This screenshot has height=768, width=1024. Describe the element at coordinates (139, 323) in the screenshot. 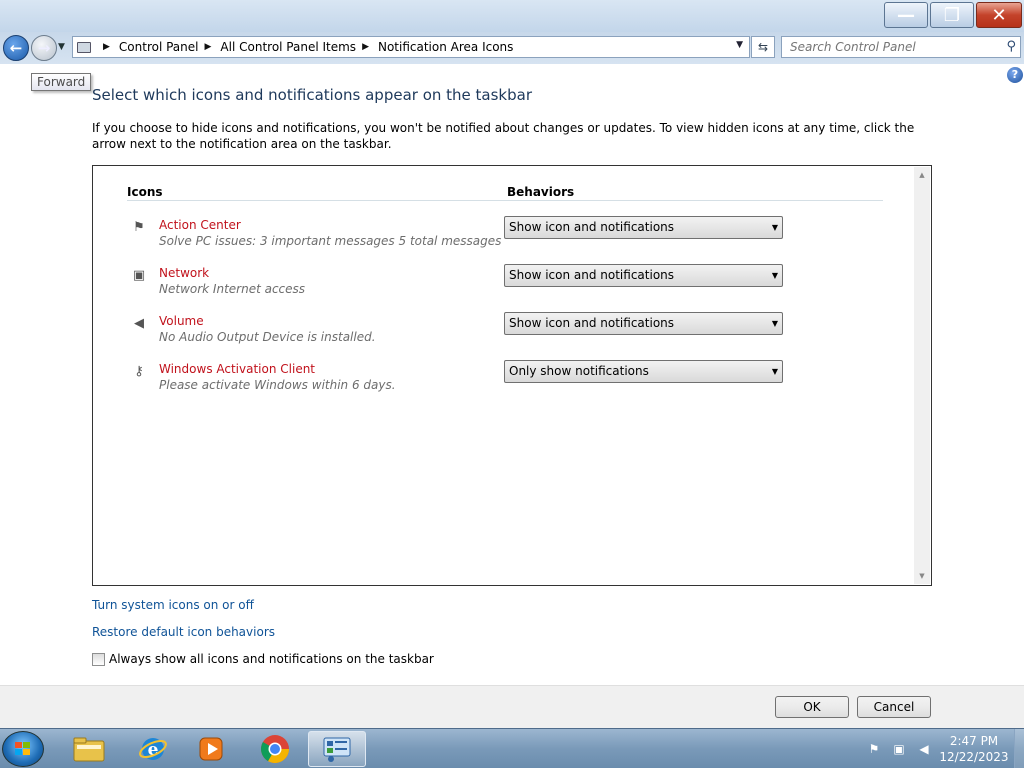

I see `volume-icon: ◀` at that location.